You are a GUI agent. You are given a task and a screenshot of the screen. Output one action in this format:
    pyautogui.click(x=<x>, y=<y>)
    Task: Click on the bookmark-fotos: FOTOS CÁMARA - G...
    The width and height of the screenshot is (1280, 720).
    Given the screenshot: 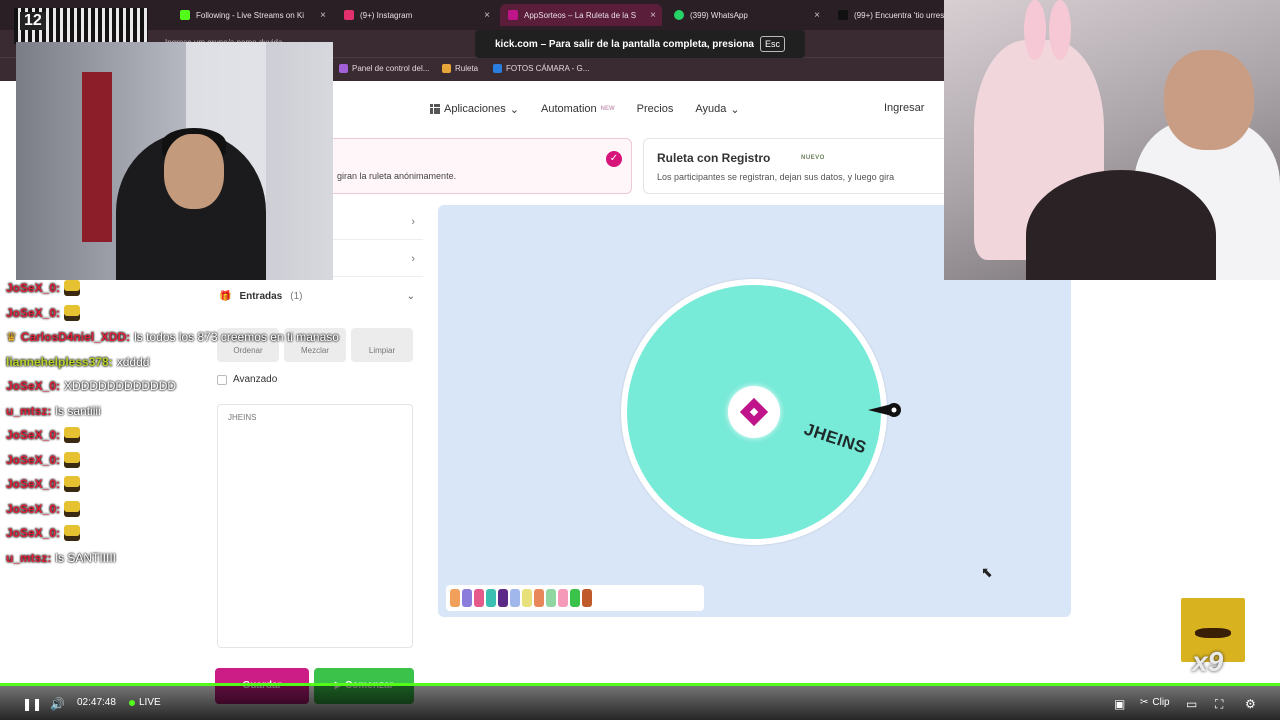 What is the action you would take?
    pyautogui.click(x=541, y=68)
    